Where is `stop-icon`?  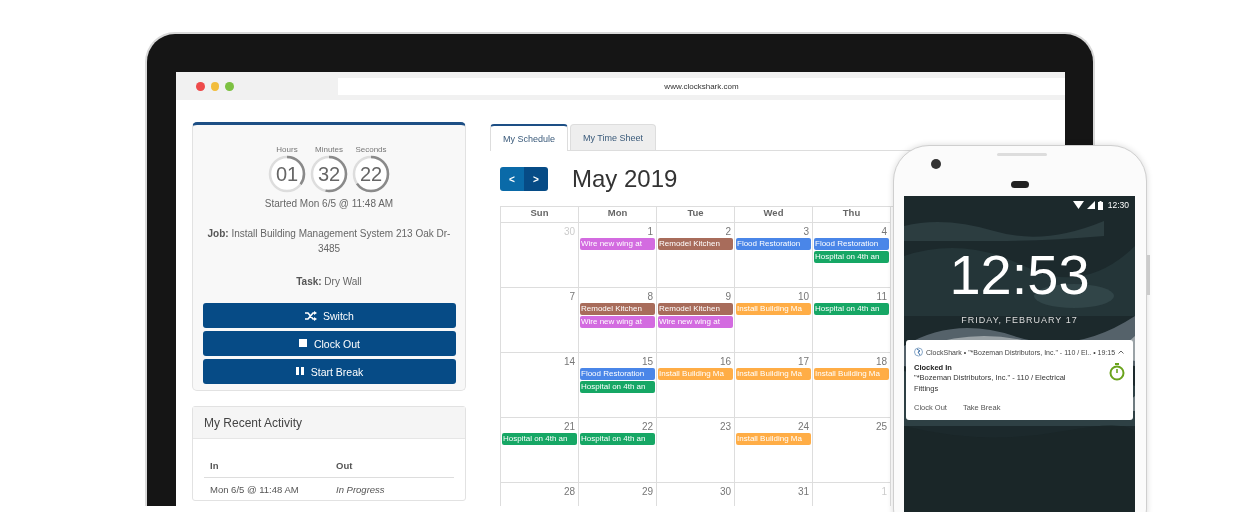 stop-icon is located at coordinates (302, 343).